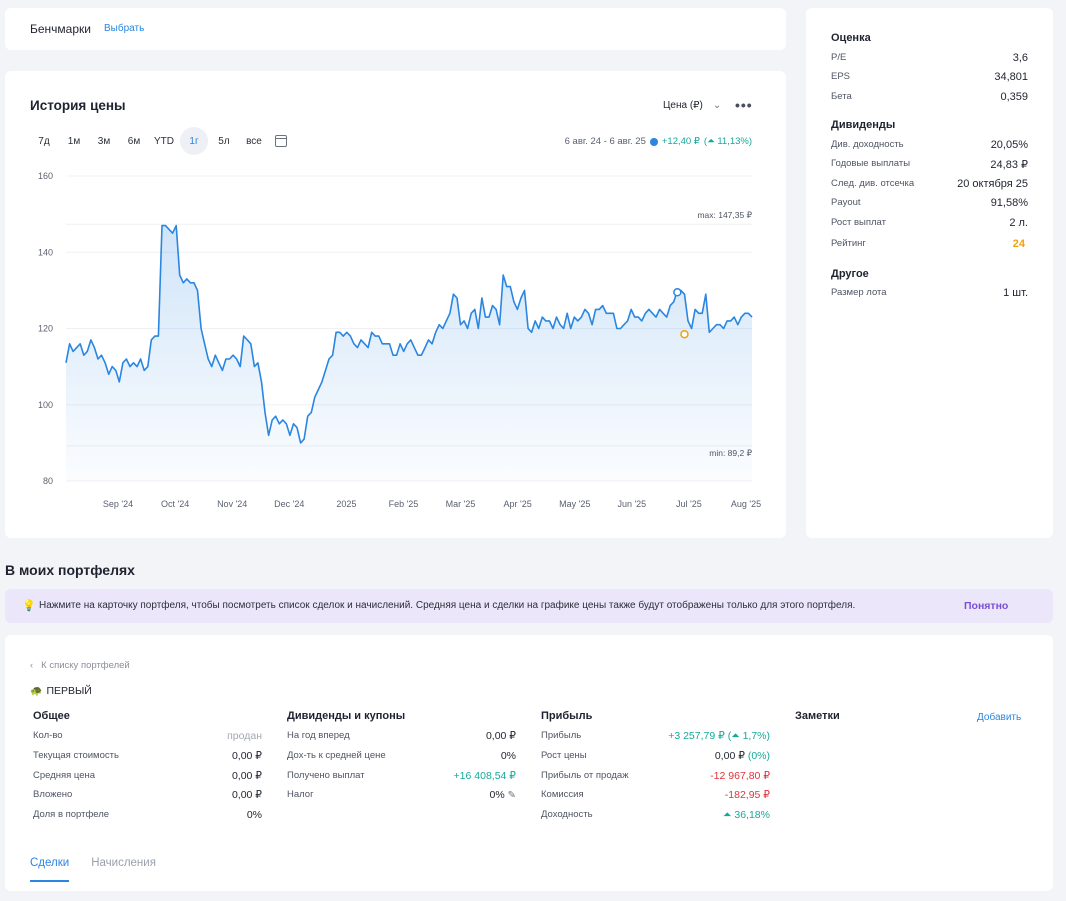 This screenshot has height=901, width=1066. Describe the element at coordinates (512, 795) in the screenshot. I see `pencil-icon: ✎` at that location.